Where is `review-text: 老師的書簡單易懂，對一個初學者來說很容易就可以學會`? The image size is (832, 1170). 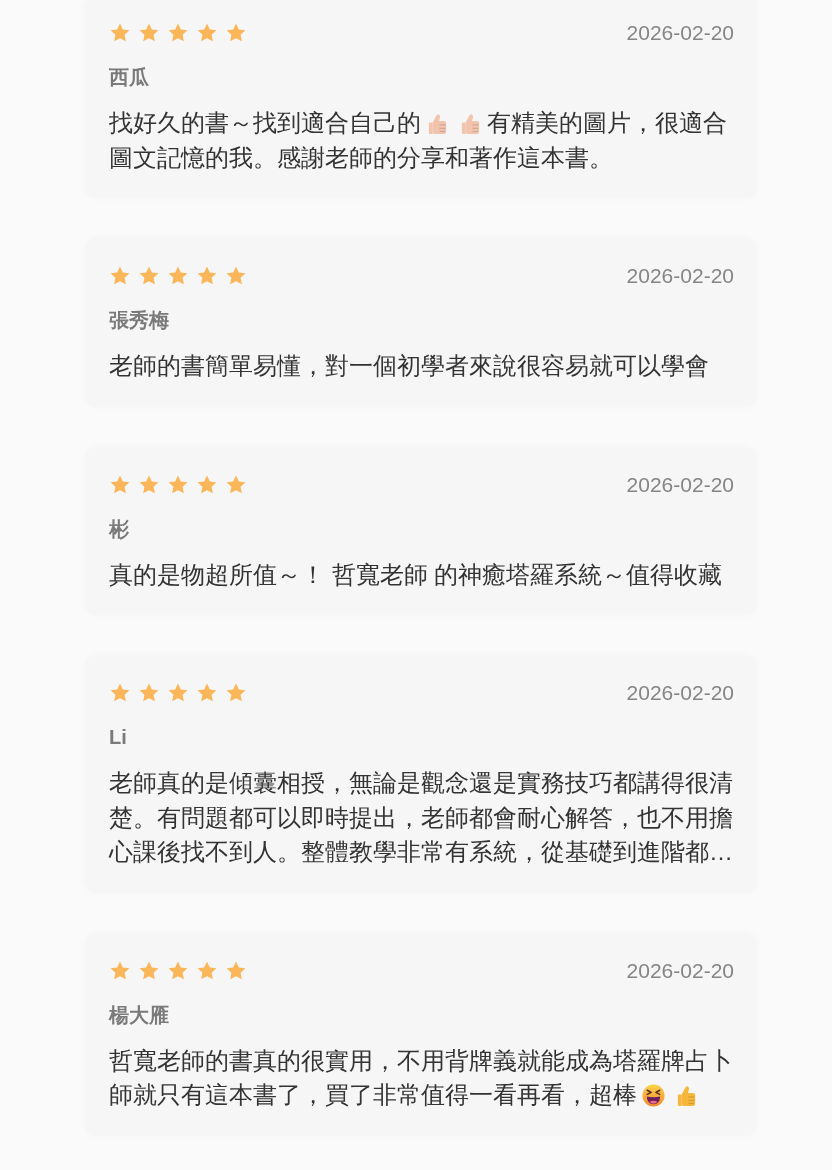
review-text: 老師的書簡單易懂，對一個初學者來說很容易就可以學會 is located at coordinates (409, 366).